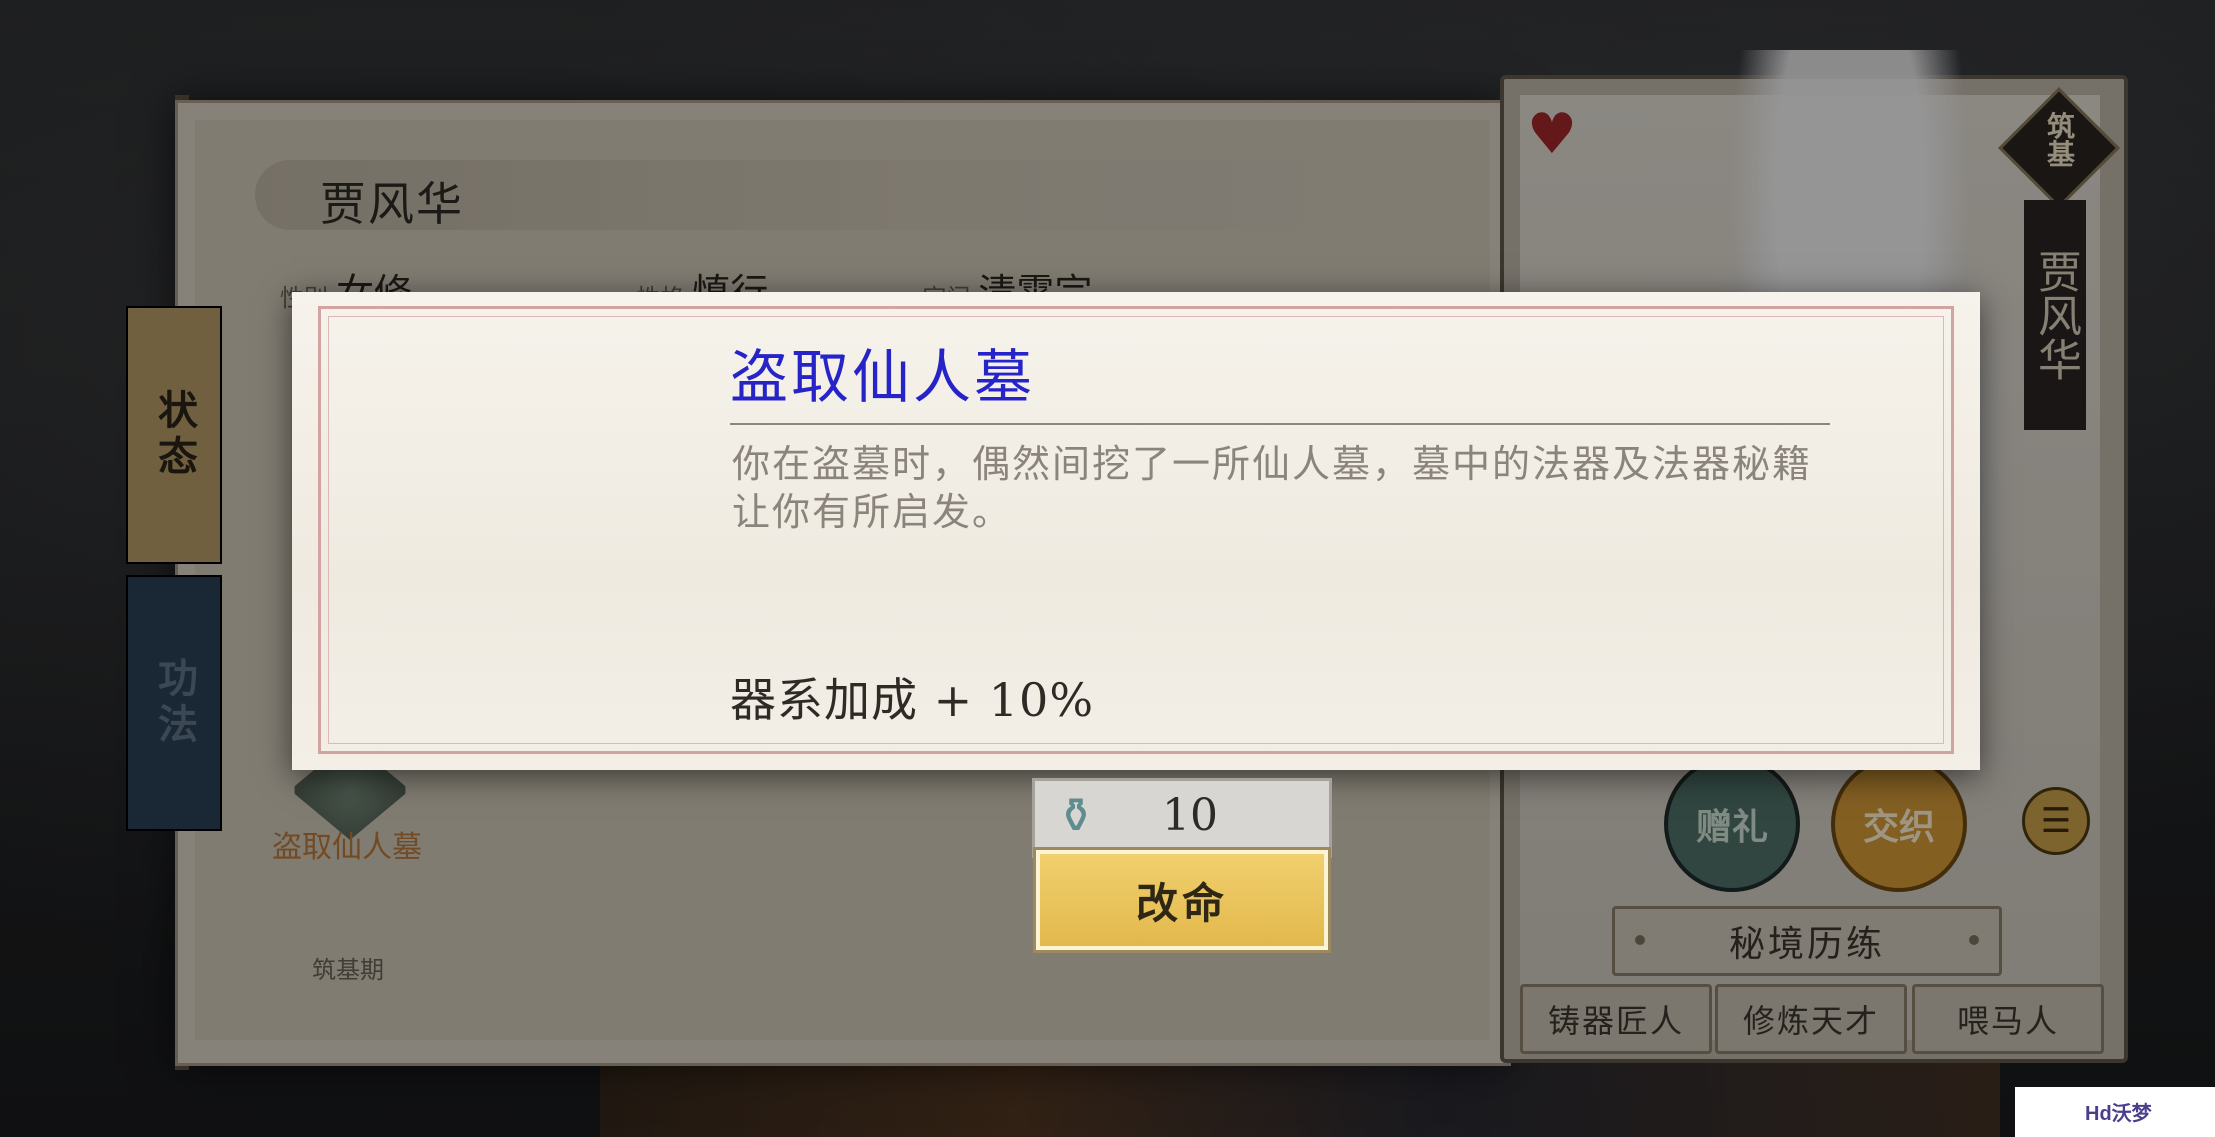  What do you see at coordinates (883, 377) in the screenshot?
I see `dialog-title: 盗取仙人墓` at bounding box center [883, 377].